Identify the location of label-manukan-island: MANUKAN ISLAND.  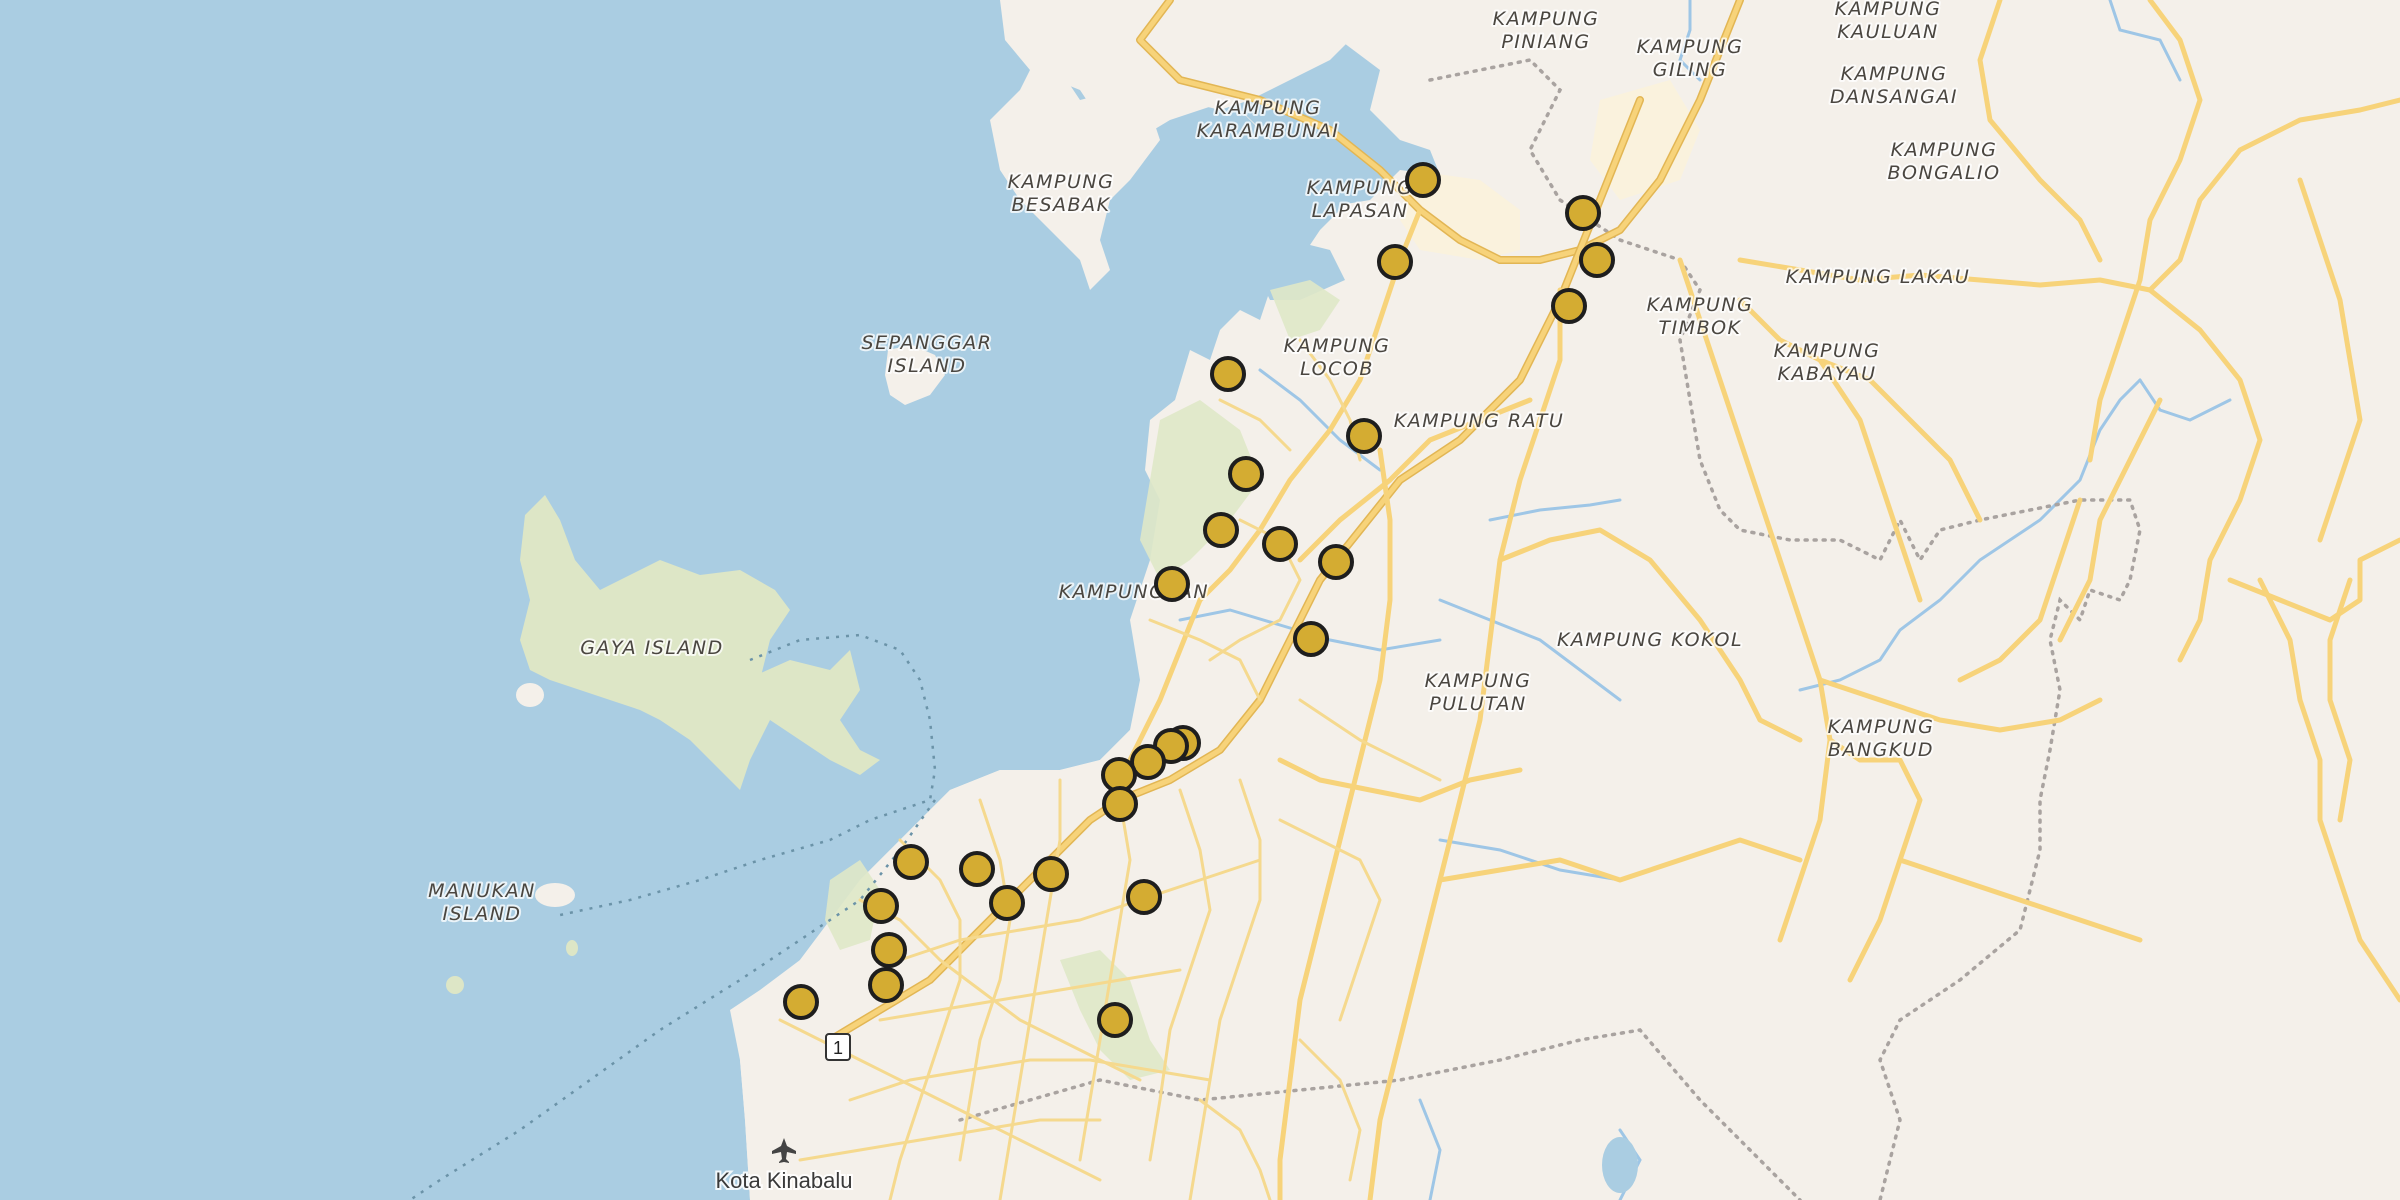
(482, 902).